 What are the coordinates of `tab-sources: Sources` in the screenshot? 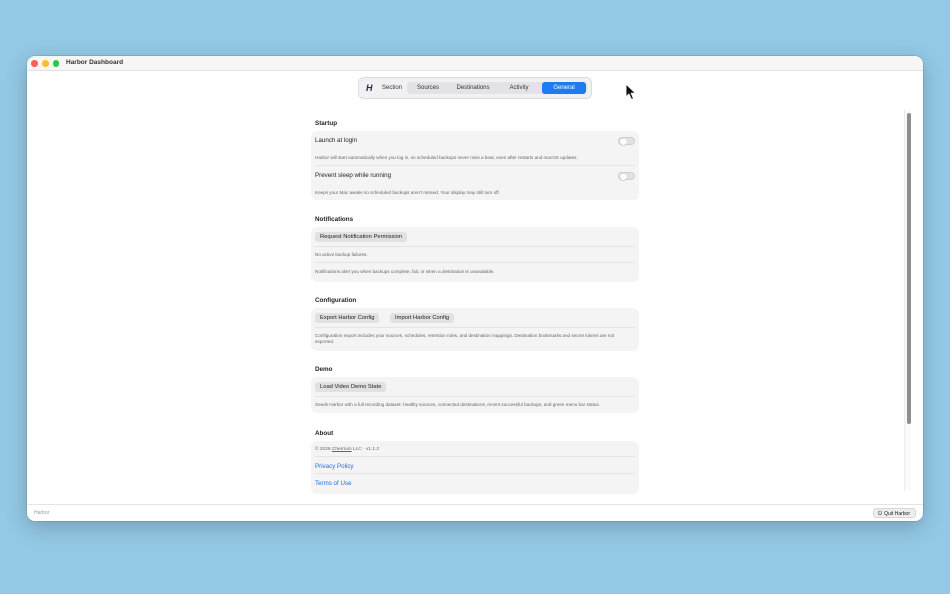 It's located at (428, 88).